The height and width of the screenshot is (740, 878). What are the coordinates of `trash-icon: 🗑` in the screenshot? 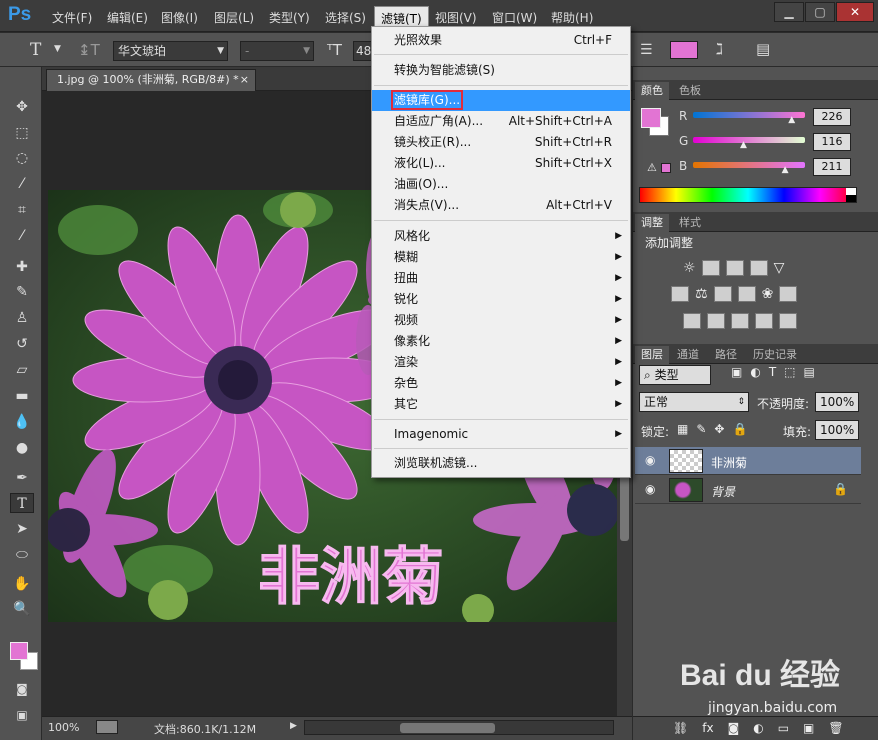 It's located at (835, 728).